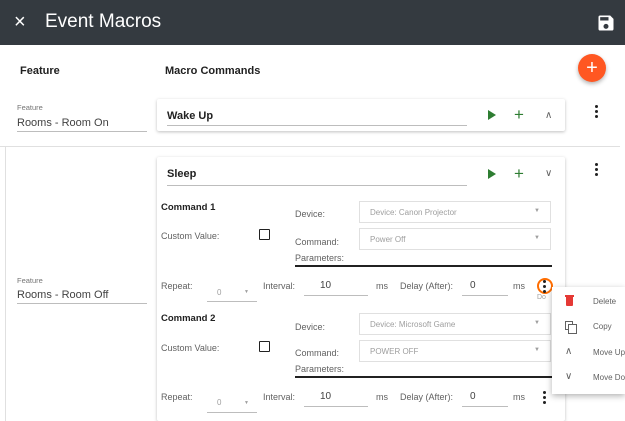 The image size is (625, 421). What do you see at coordinates (413, 212) in the screenshot?
I see `device-value: Device: Canon Projector` at bounding box center [413, 212].